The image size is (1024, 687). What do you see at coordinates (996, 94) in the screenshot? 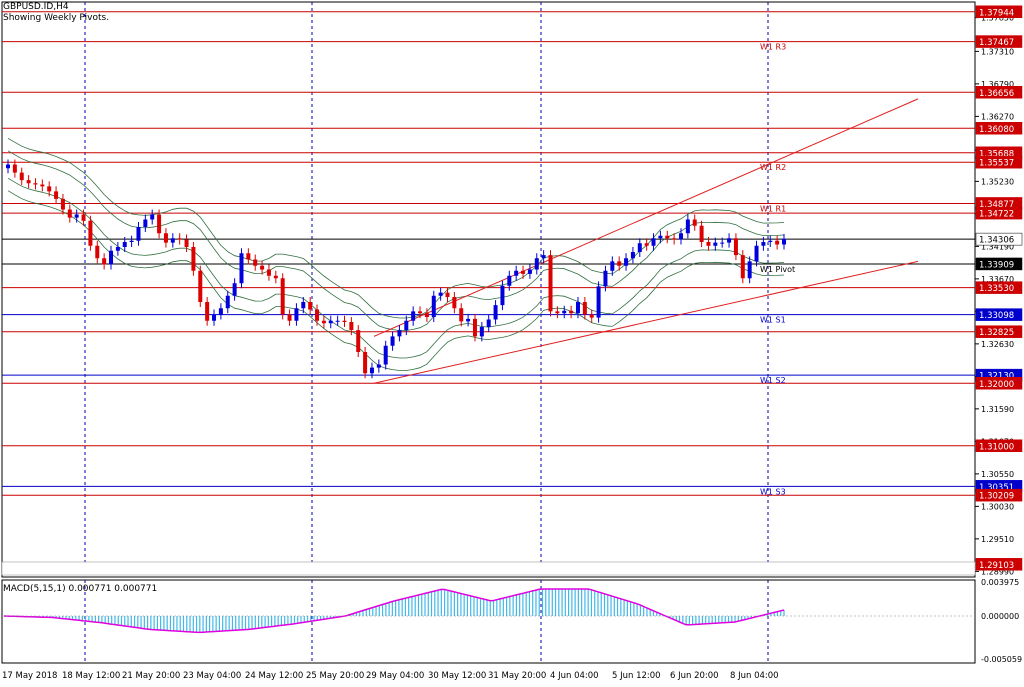
I see `price-badge-text: 1.36656` at bounding box center [996, 94].